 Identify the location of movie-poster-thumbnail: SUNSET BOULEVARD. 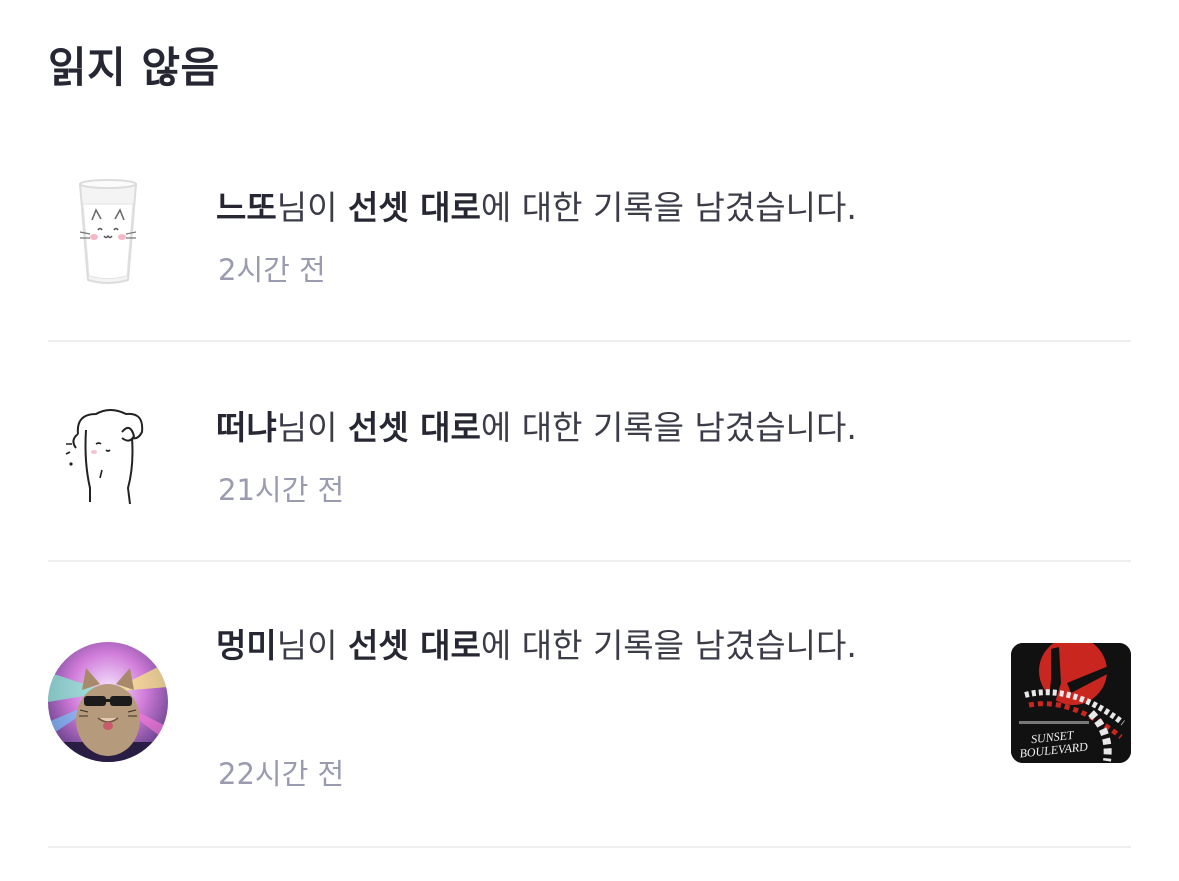
(1071, 703).